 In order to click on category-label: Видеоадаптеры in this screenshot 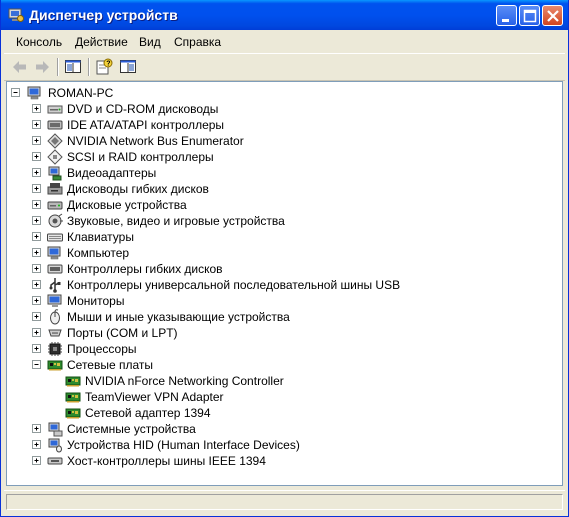, I will do `click(112, 173)`.